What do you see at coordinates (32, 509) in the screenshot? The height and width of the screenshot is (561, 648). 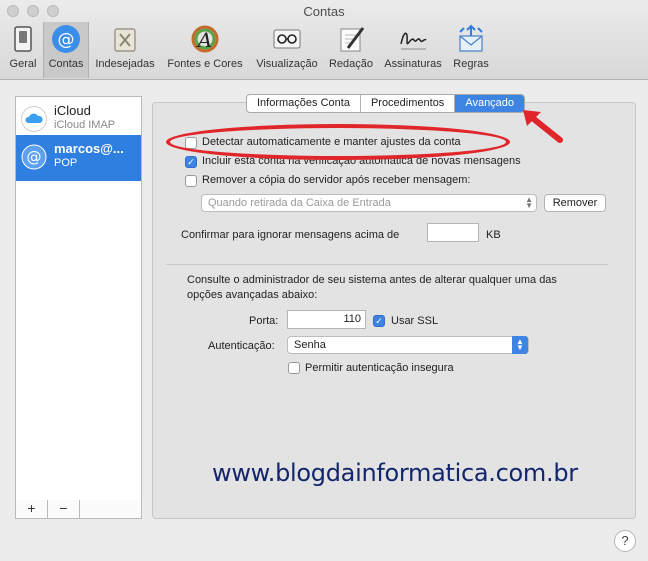 I see `add-account-button: +` at bounding box center [32, 509].